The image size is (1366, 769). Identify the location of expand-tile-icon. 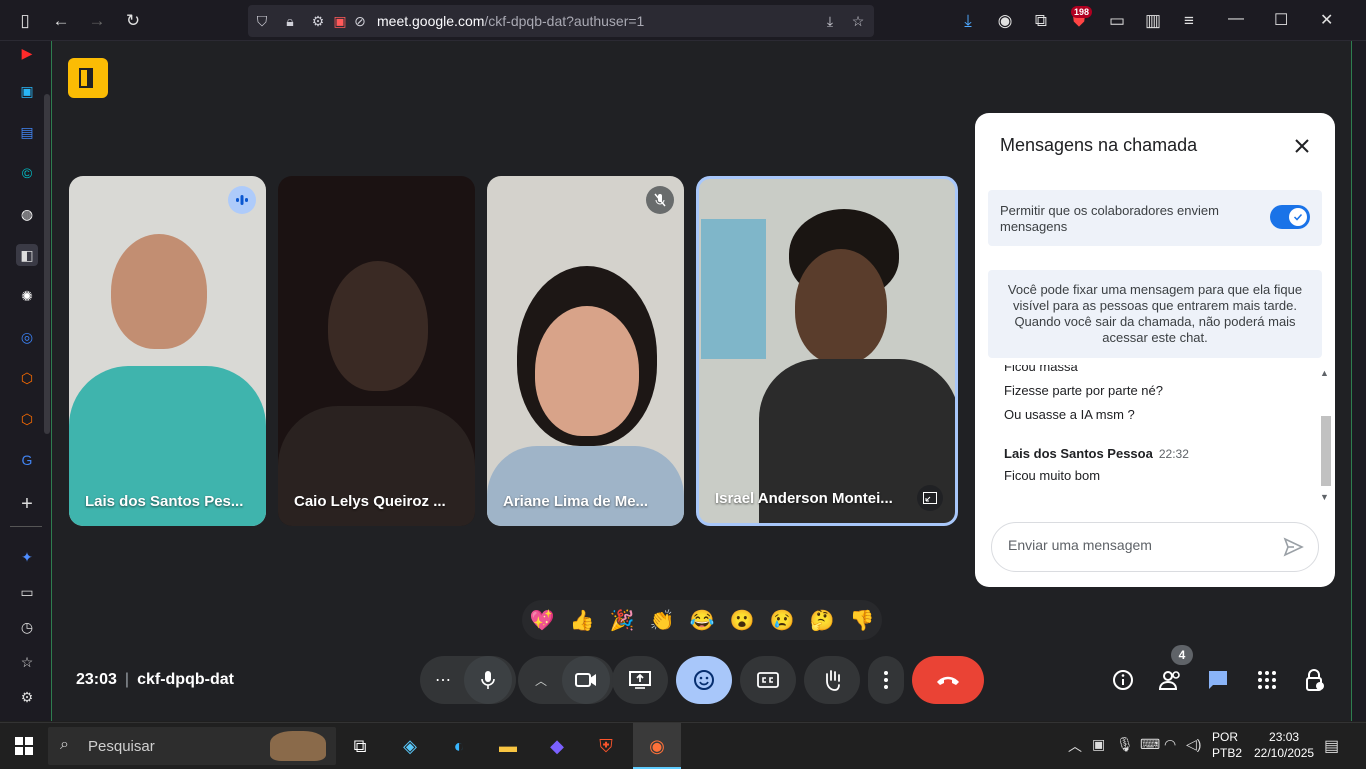
(930, 498).